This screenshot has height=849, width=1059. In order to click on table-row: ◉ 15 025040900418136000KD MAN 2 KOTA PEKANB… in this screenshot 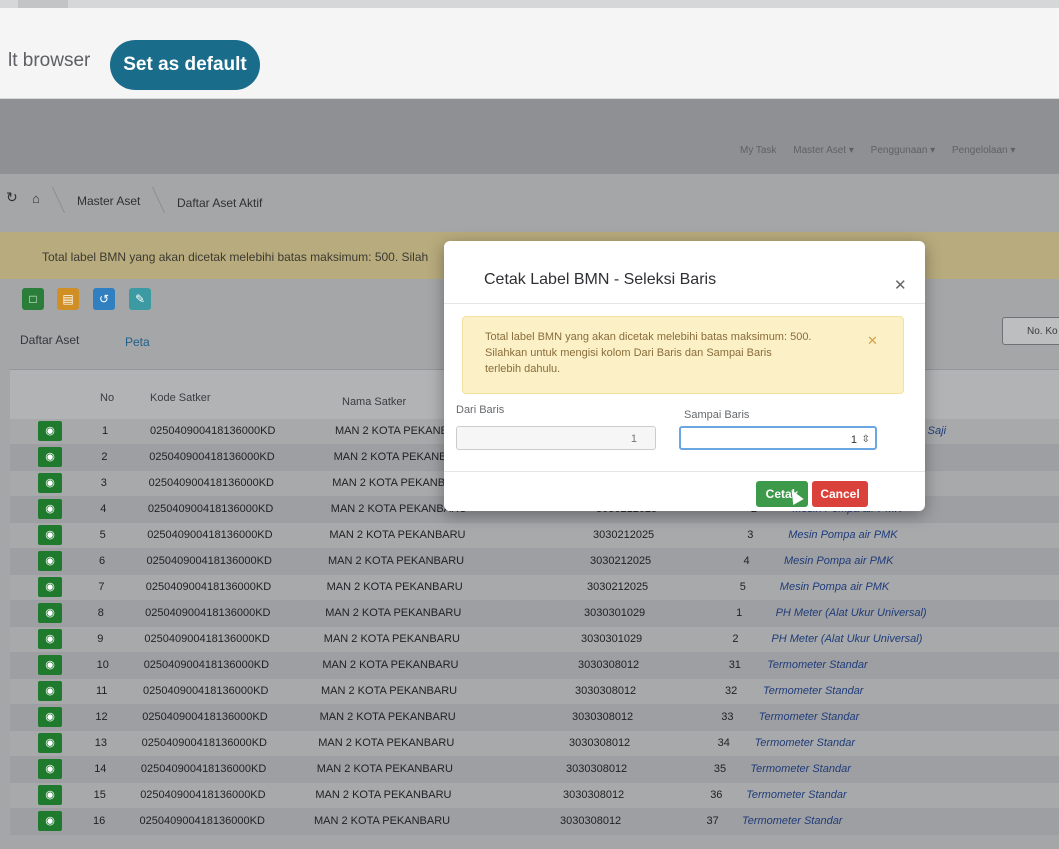, I will do `click(534, 796)`.